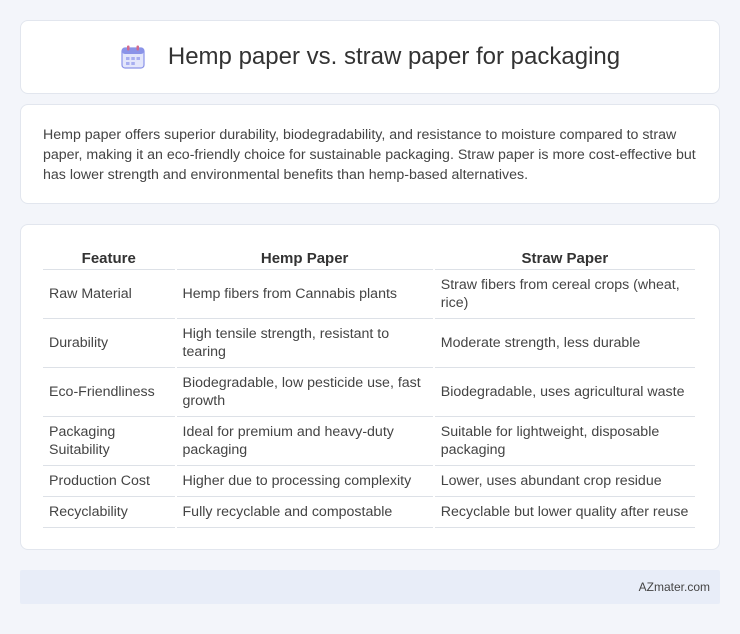 Image resolution: width=740 pixels, height=634 pixels. What do you see at coordinates (564, 343) in the screenshot?
I see `straw-cell: Moderate strength, less durable` at bounding box center [564, 343].